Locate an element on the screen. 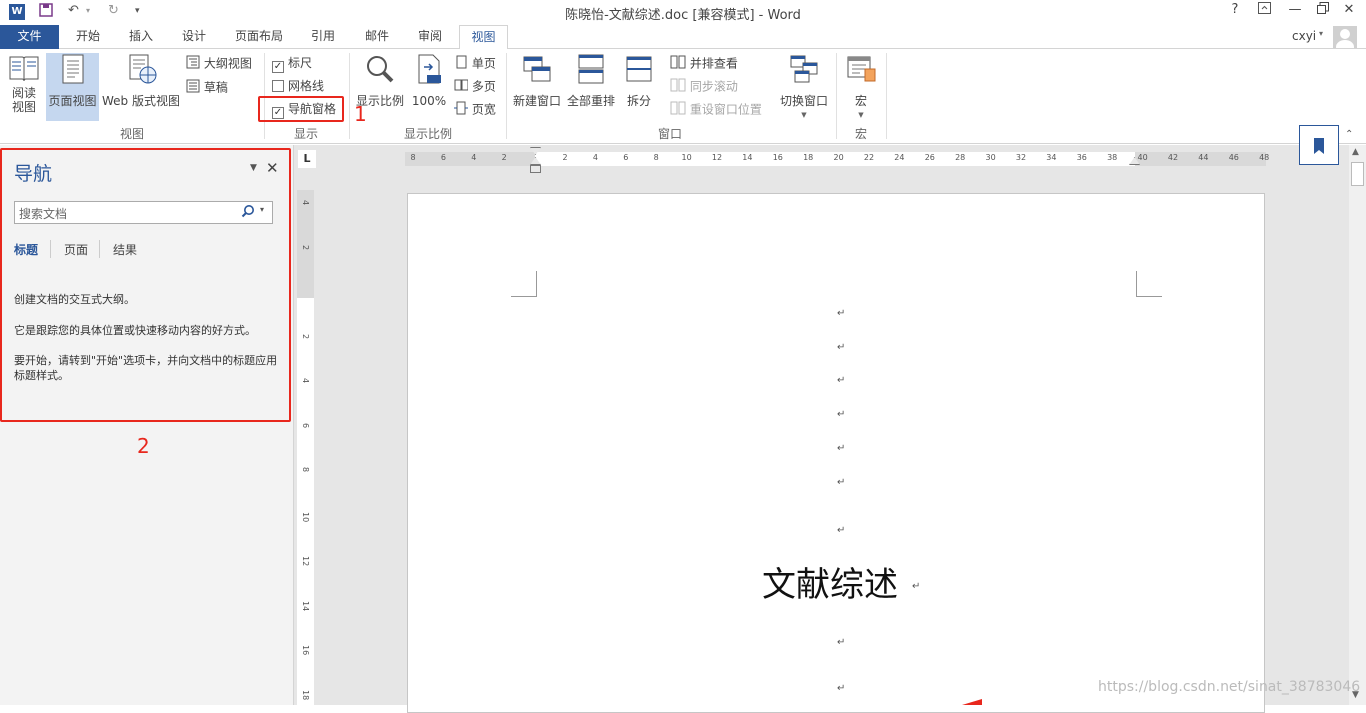 The width and height of the screenshot is (1366, 713). user-dropdown-icon: ▾ is located at coordinates (1321, 33).